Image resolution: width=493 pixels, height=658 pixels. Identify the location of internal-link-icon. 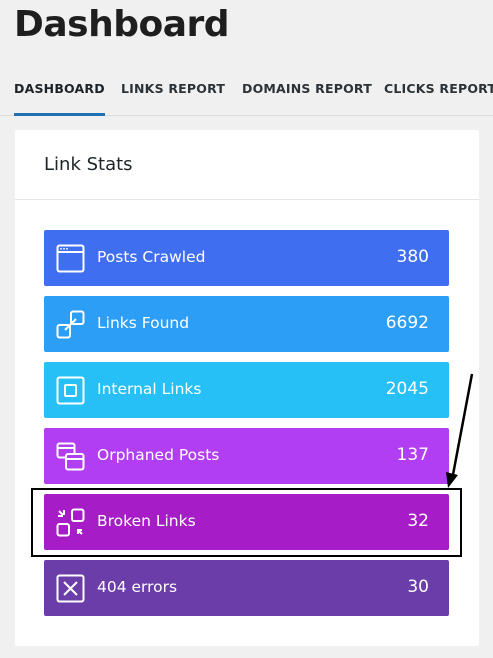
(70, 390).